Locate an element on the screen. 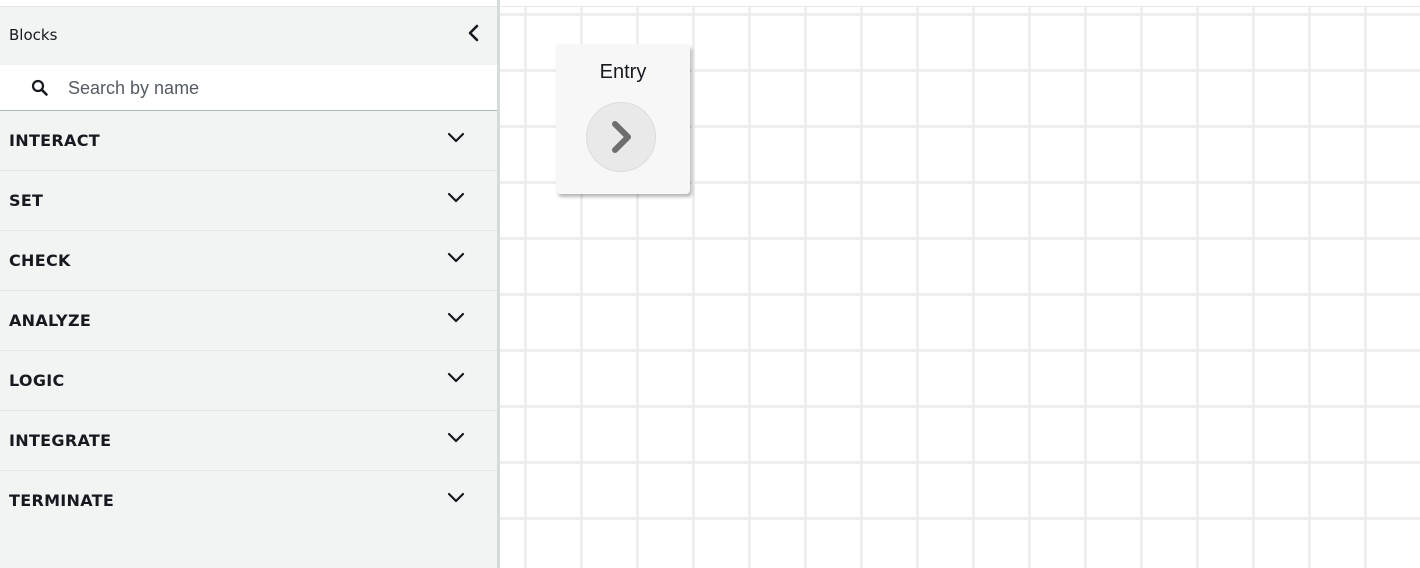 This screenshot has height=568, width=1420. category-label: TERMINATE is located at coordinates (62, 500).